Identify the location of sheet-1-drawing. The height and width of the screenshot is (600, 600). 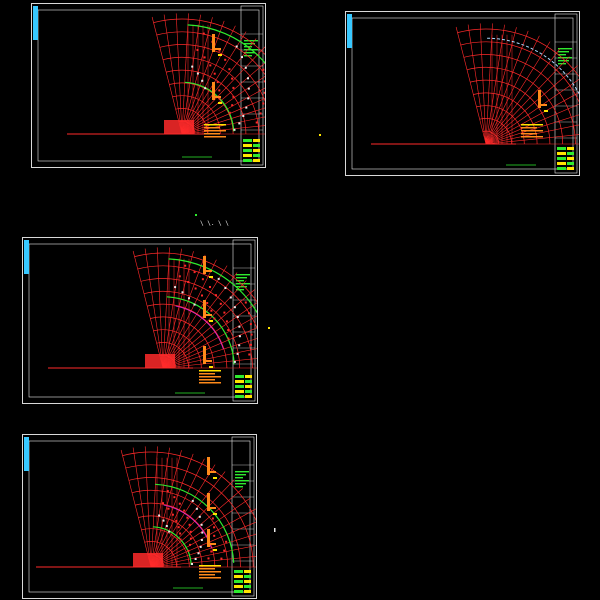
(149, 85).